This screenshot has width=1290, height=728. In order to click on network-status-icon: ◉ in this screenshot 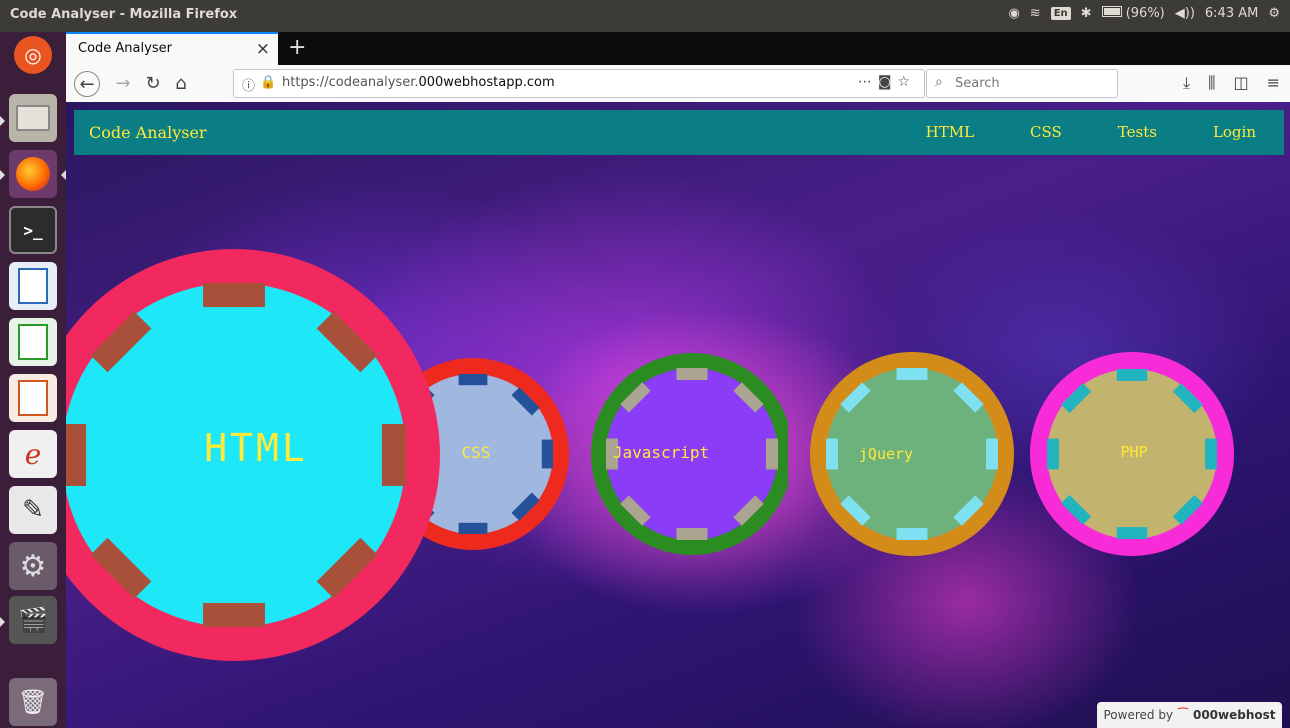, I will do `click(1013, 13)`.